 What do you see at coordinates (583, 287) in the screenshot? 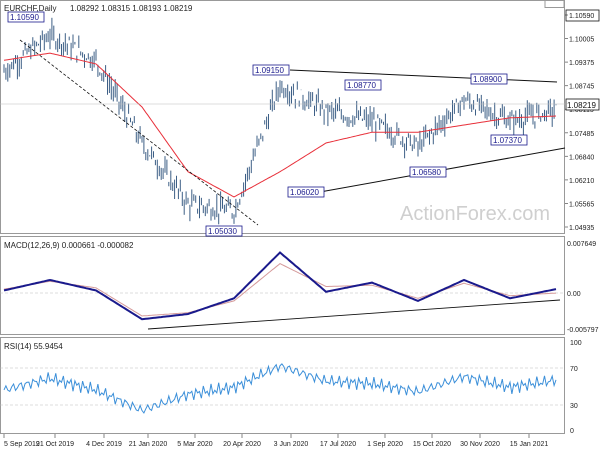
I see `macd-y-axis: 0.007649 0.00 -0.005797` at bounding box center [583, 287].